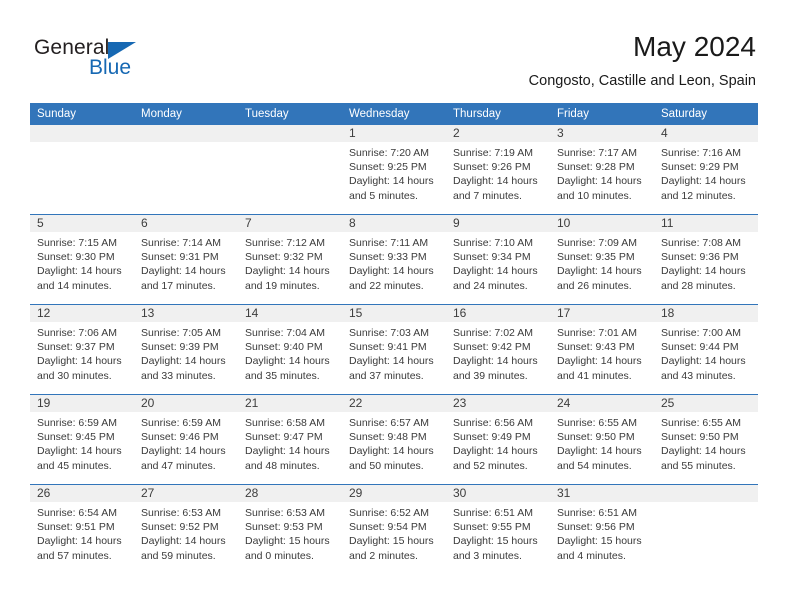  Describe the element at coordinates (77, 333) in the screenshot. I see `sunrise-text: Sunrise: 7:06 AM` at that location.